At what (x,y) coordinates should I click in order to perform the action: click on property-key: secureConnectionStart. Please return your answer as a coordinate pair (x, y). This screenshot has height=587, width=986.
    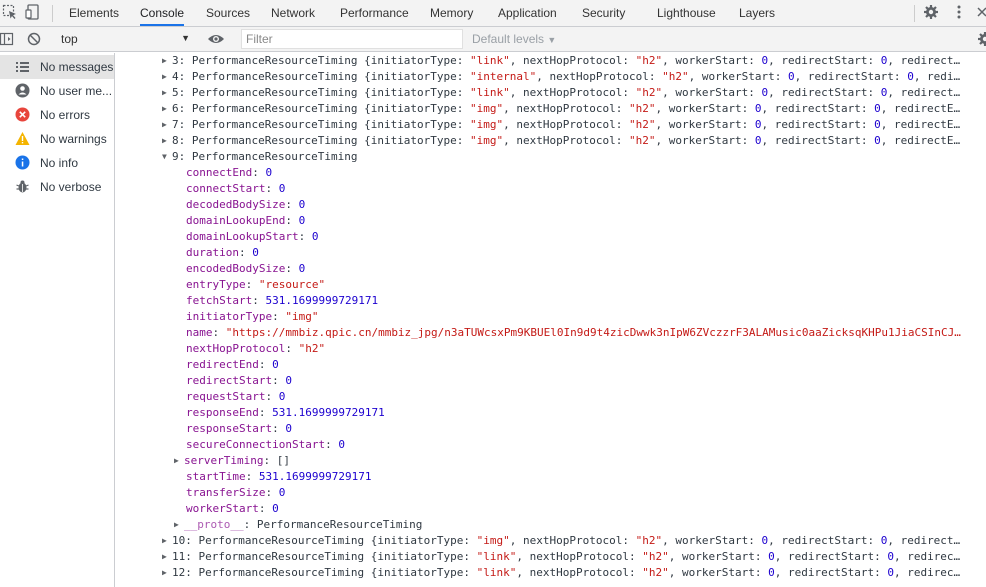
    Looking at the image, I should click on (256, 444).